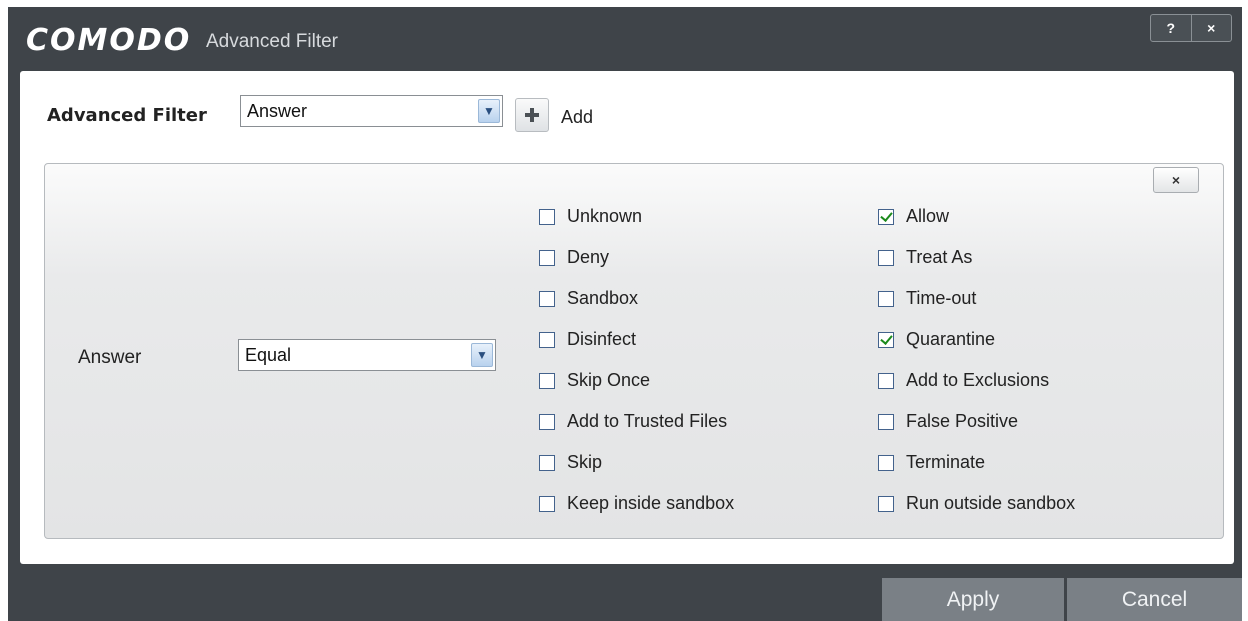  What do you see at coordinates (268, 355) in the screenshot?
I see `operator-value: Equal` at bounding box center [268, 355].